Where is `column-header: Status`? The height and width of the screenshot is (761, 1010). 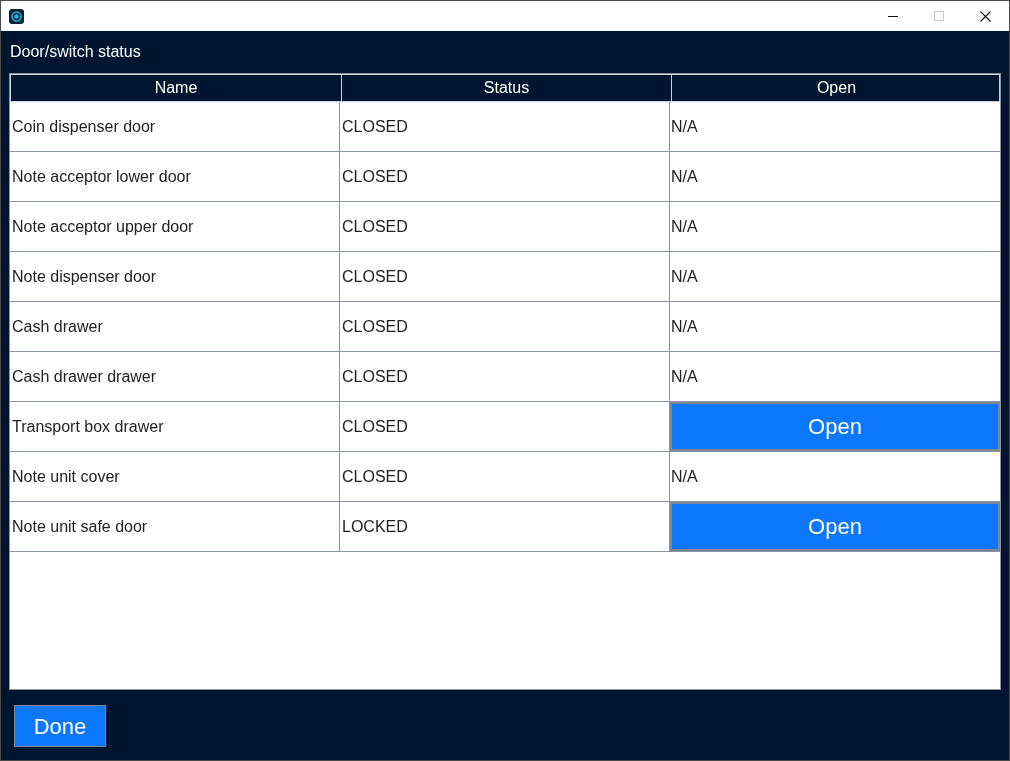 column-header: Status is located at coordinates (506, 88).